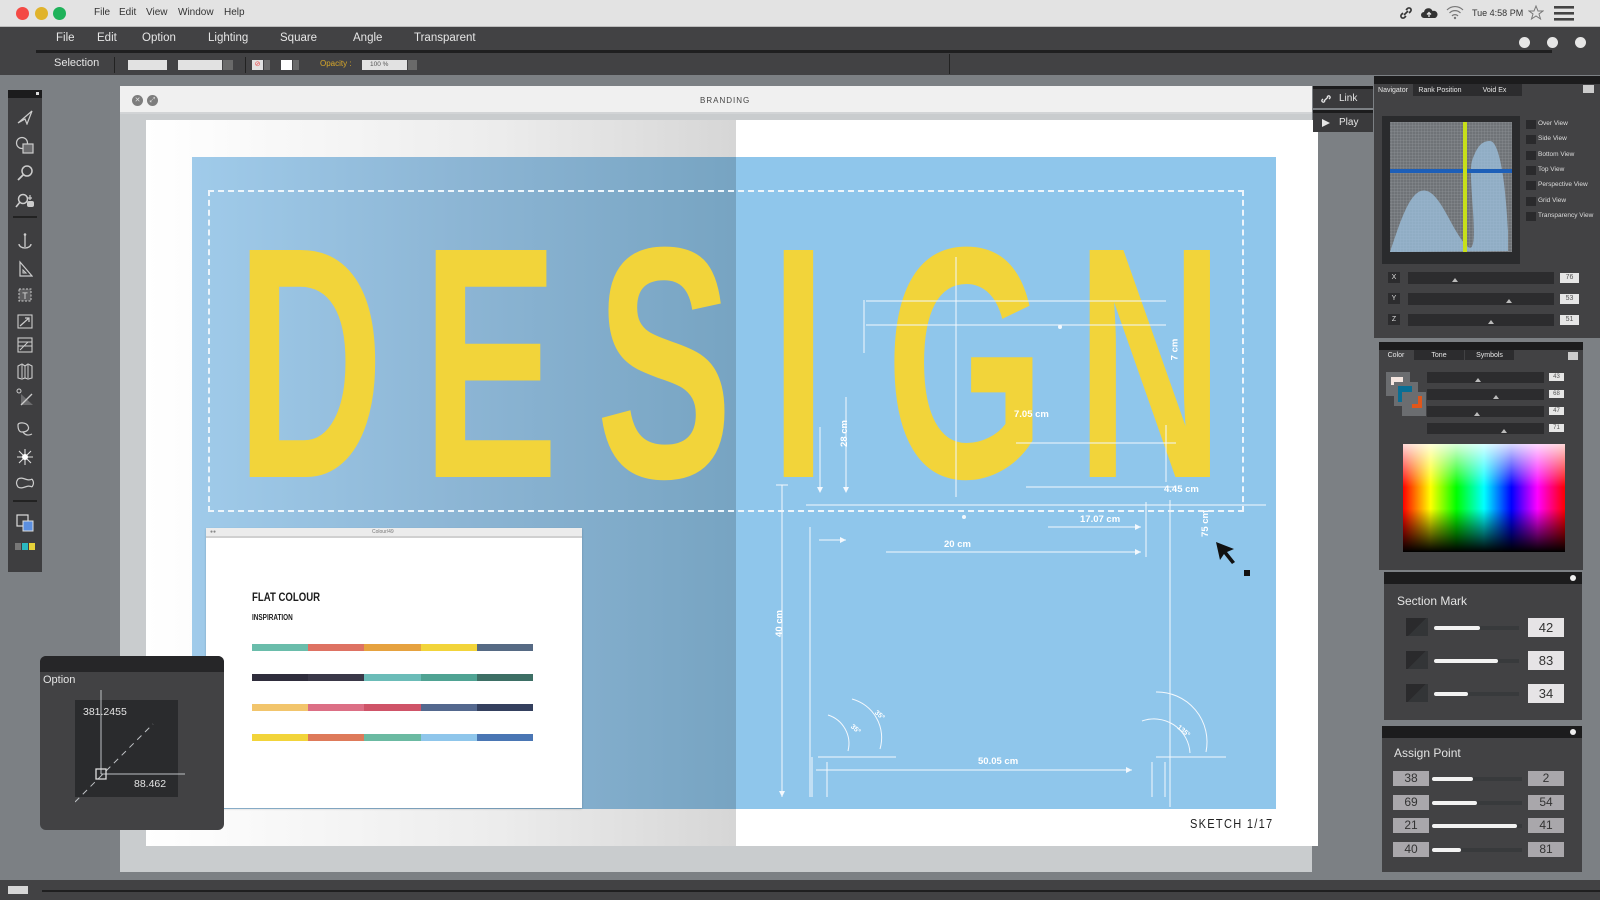 The image size is (1600, 900). I want to click on horizontal-scrollbar, so click(821, 891).